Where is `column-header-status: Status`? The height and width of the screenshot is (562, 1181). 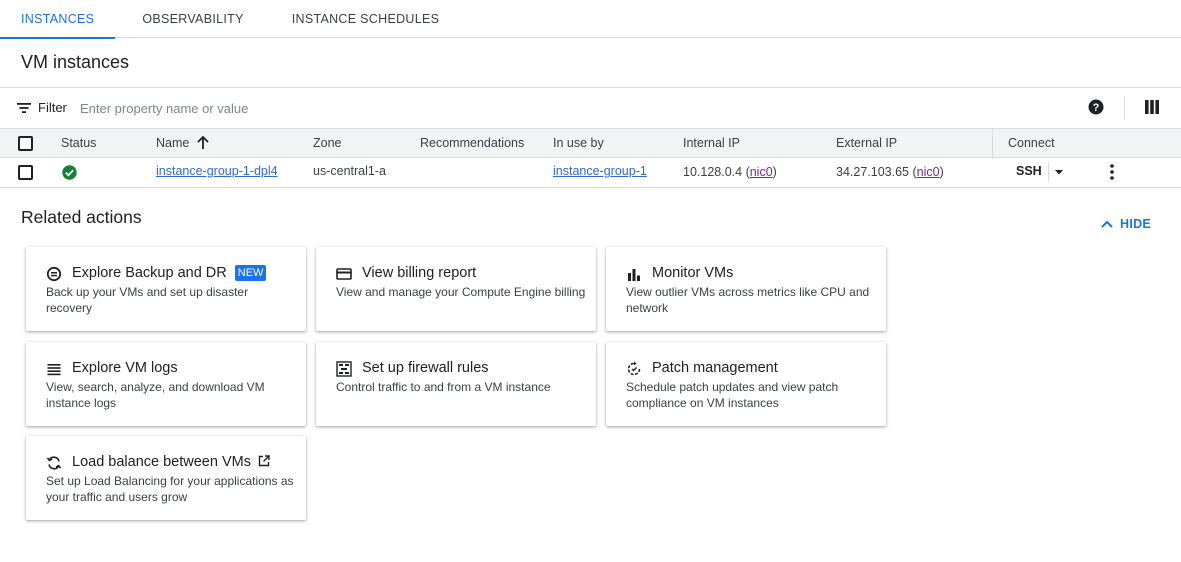
column-header-status: Status is located at coordinates (78, 143).